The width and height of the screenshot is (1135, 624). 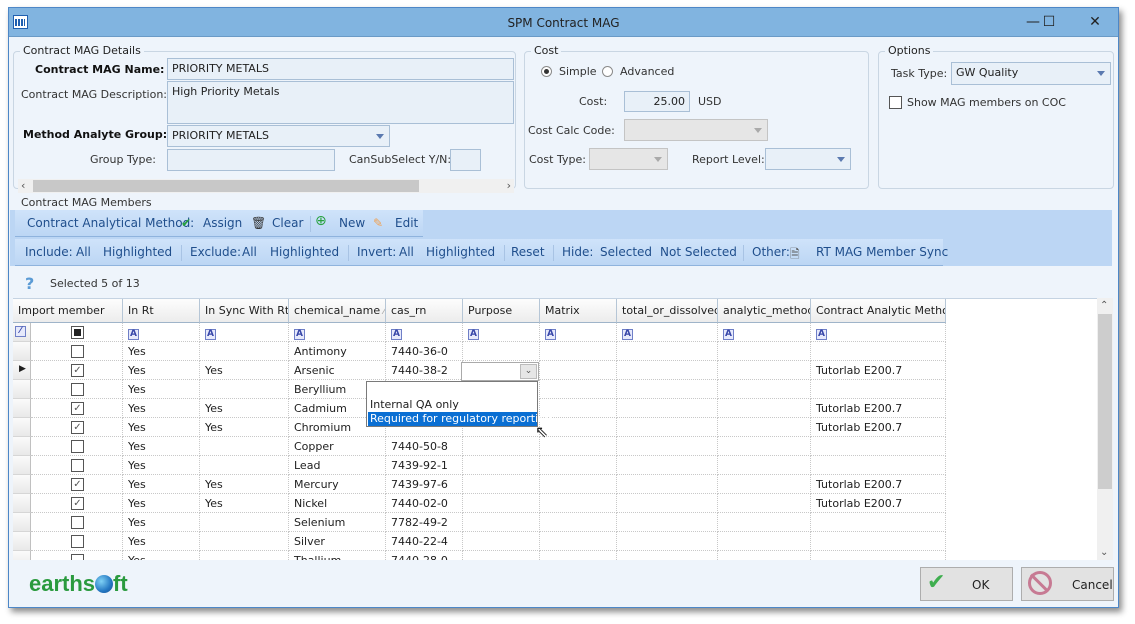 I want to click on import-member-checkbox: ✓, so click(x=77, y=484).